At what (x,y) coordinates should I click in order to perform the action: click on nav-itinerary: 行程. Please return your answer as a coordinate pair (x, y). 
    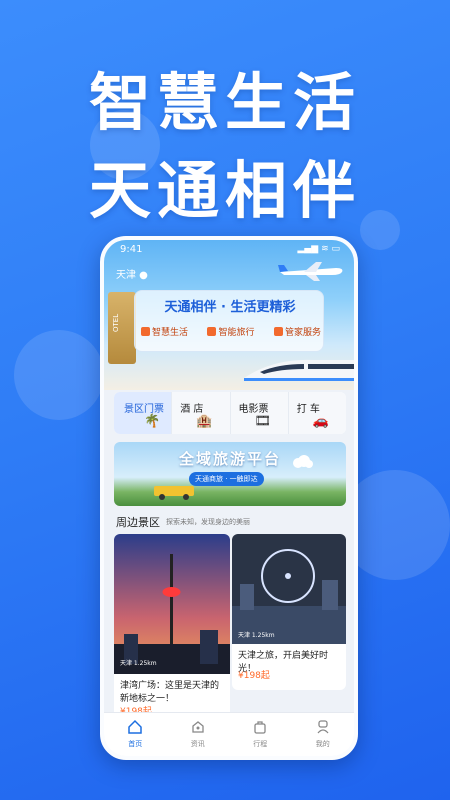
    Looking at the image, I should click on (260, 734).